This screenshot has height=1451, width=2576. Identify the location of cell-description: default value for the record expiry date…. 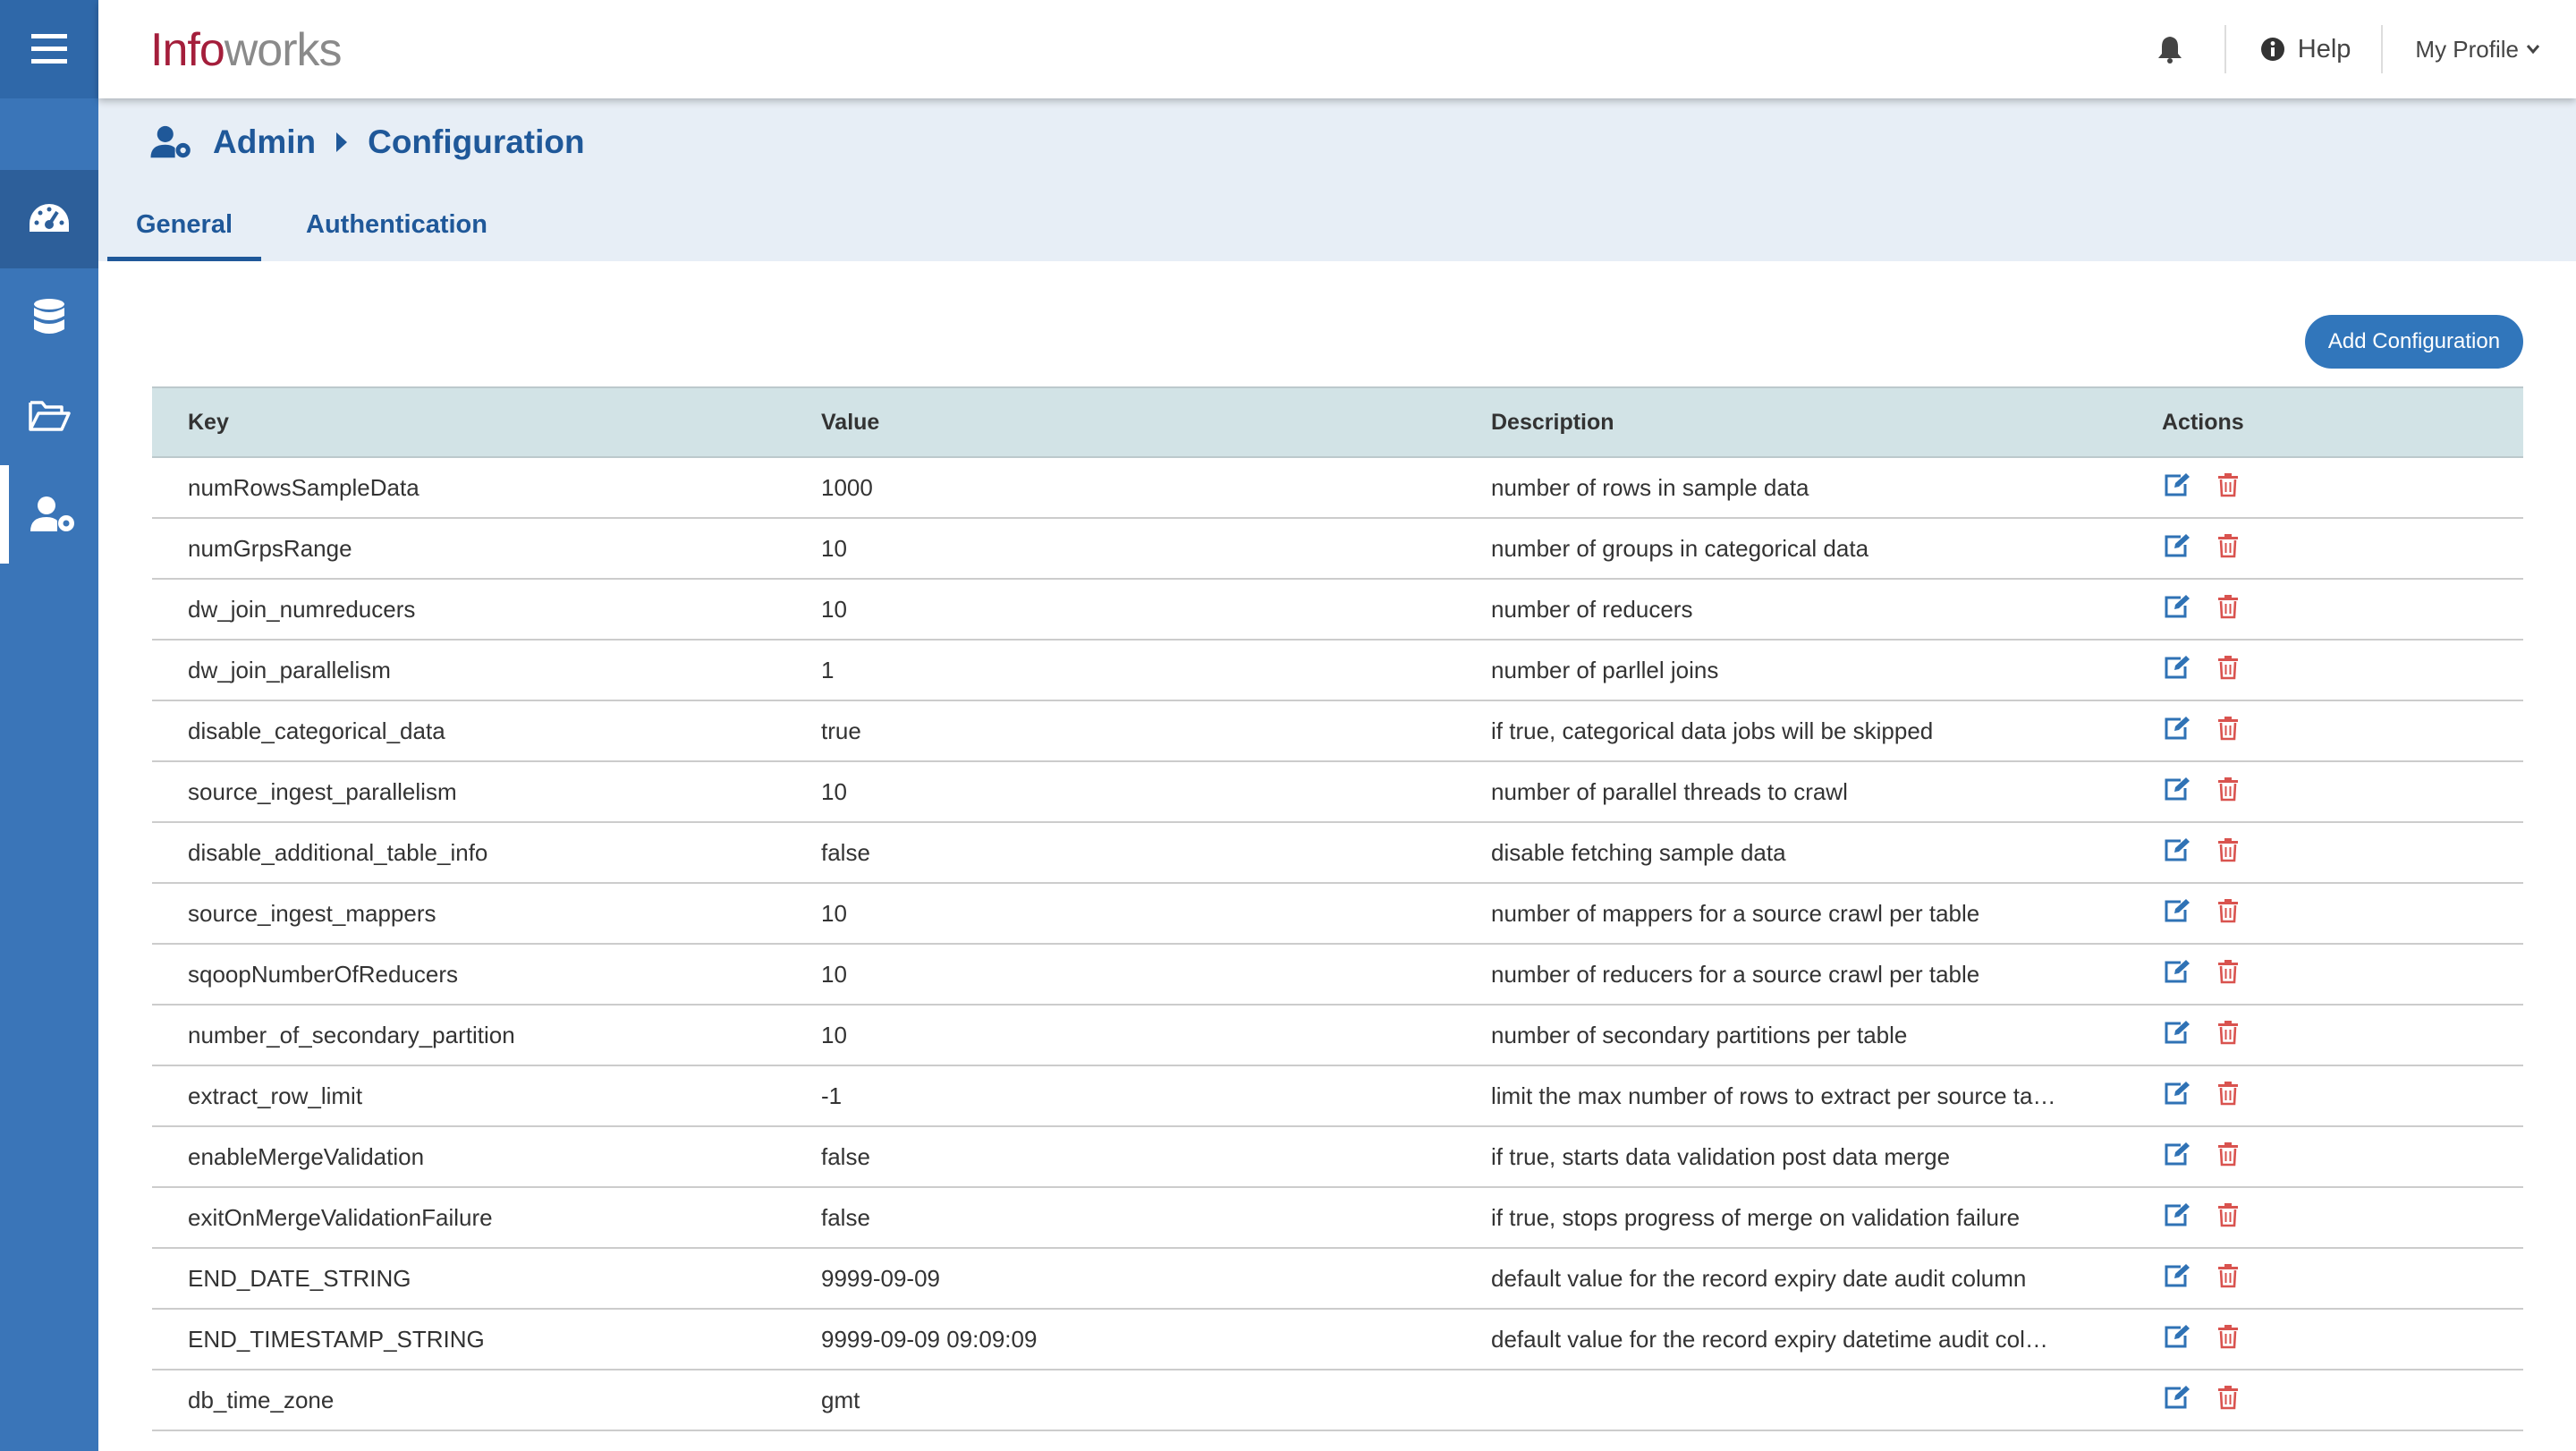
(1826, 1339).